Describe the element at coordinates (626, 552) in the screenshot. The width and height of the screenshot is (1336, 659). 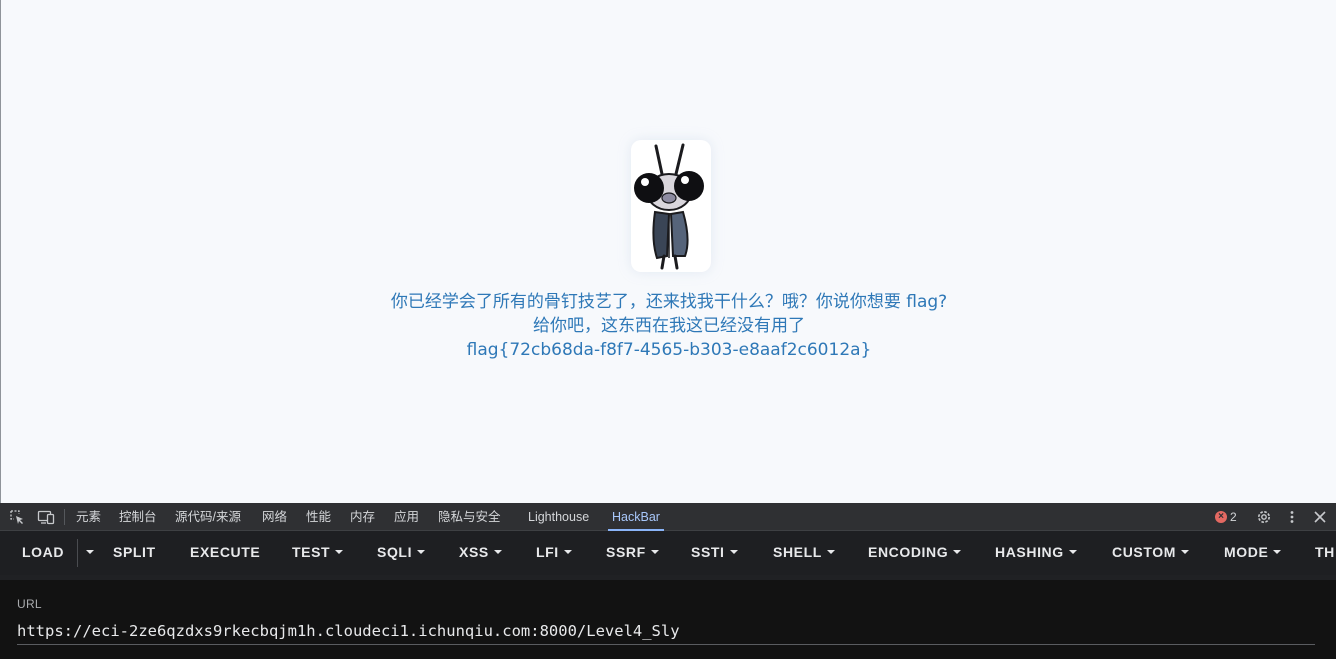
I see `ssrf-menu-label: SSRF` at that location.